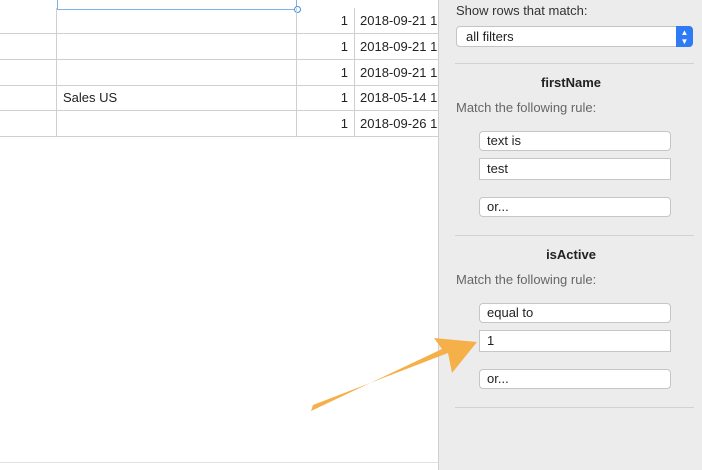  Describe the element at coordinates (575, 141) in the screenshot. I see `operator-select-firstname: text is` at that location.